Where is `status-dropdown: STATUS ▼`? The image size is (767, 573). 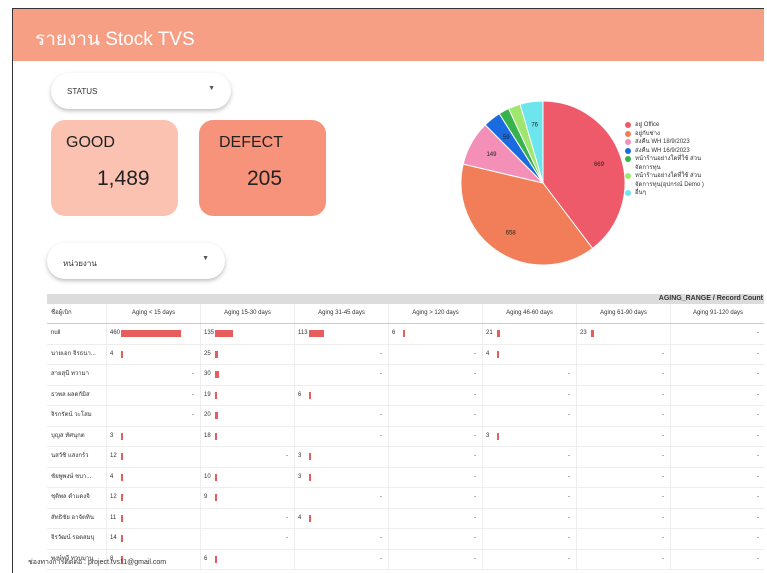 status-dropdown: STATUS ▼ is located at coordinates (141, 91).